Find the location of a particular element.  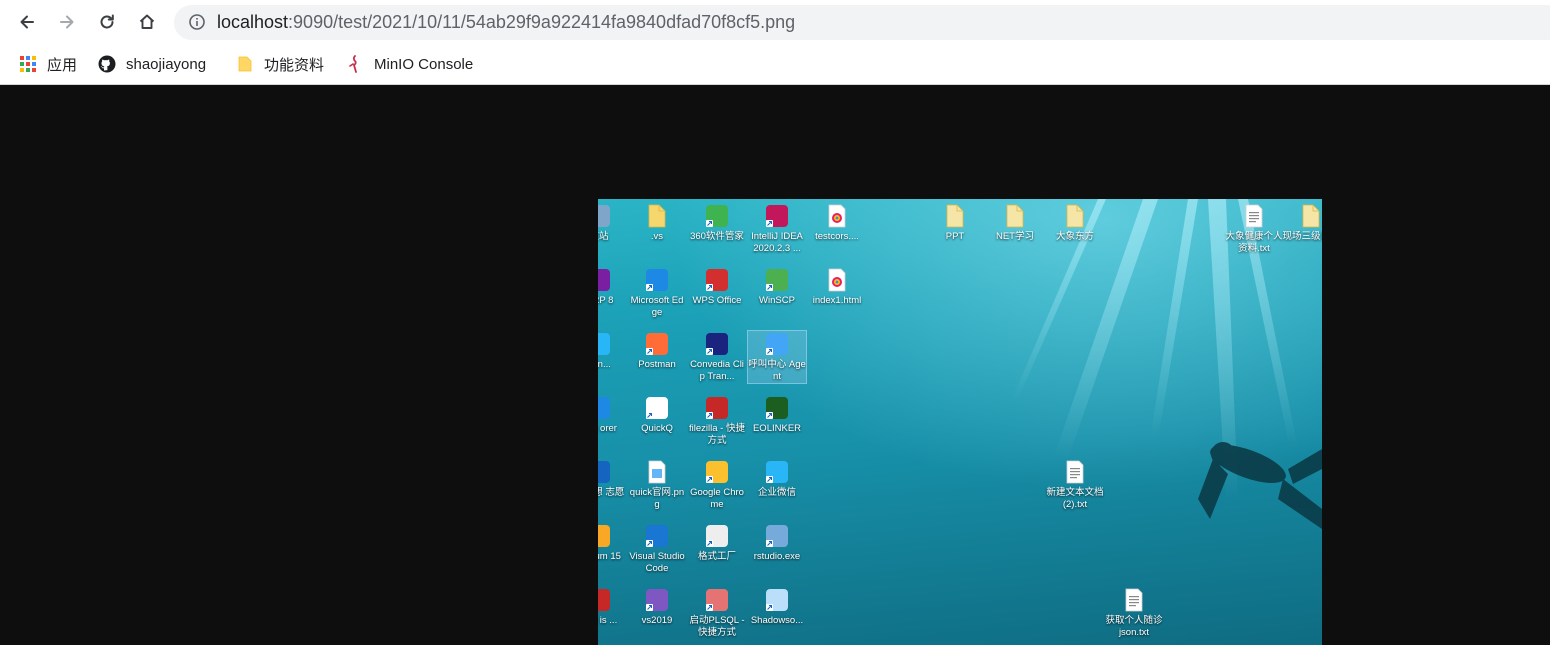

bookmark-minio: MinIO Console is located at coordinates (409, 64).